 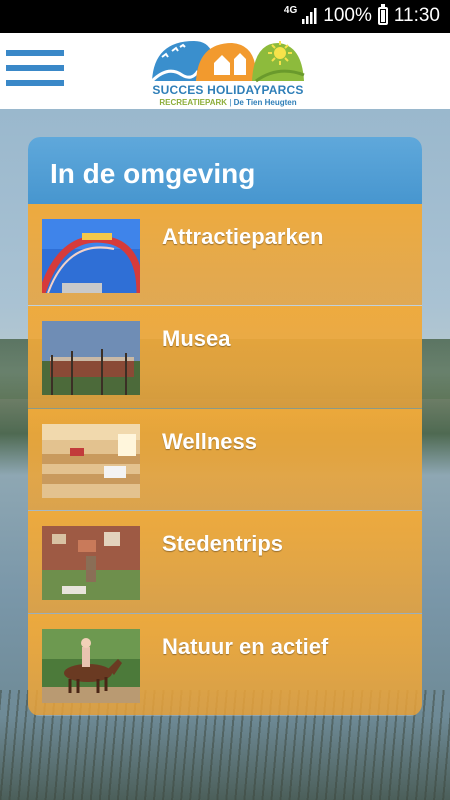 What do you see at coordinates (225, 460) in the screenshot?
I see `list-item-wellness: Wellness` at bounding box center [225, 460].